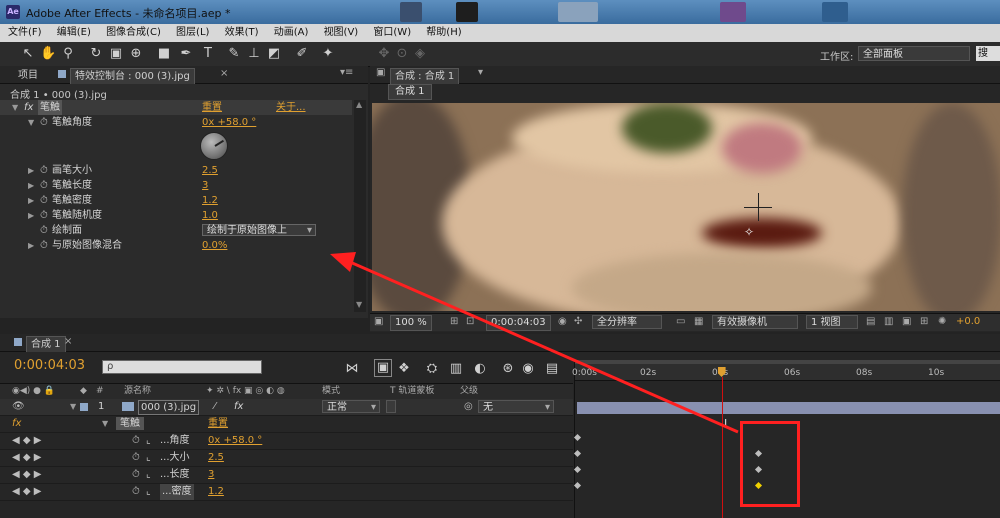 The width and height of the screenshot is (1000, 518). What do you see at coordinates (343, 262) in the screenshot?
I see `annotation-arrow-head` at bounding box center [343, 262].